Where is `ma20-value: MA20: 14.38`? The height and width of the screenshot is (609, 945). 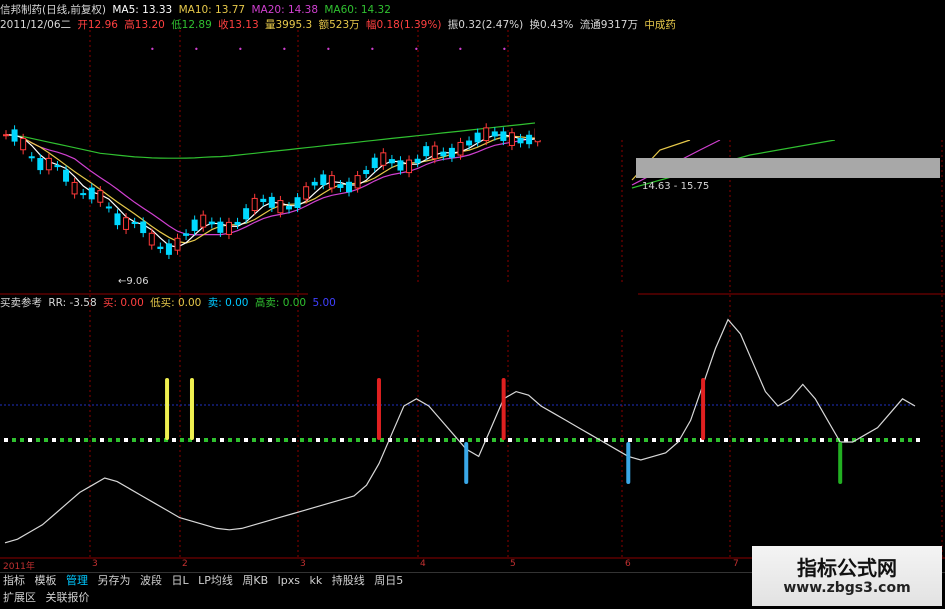 ma20-value: MA20: 14.38 is located at coordinates (285, 10).